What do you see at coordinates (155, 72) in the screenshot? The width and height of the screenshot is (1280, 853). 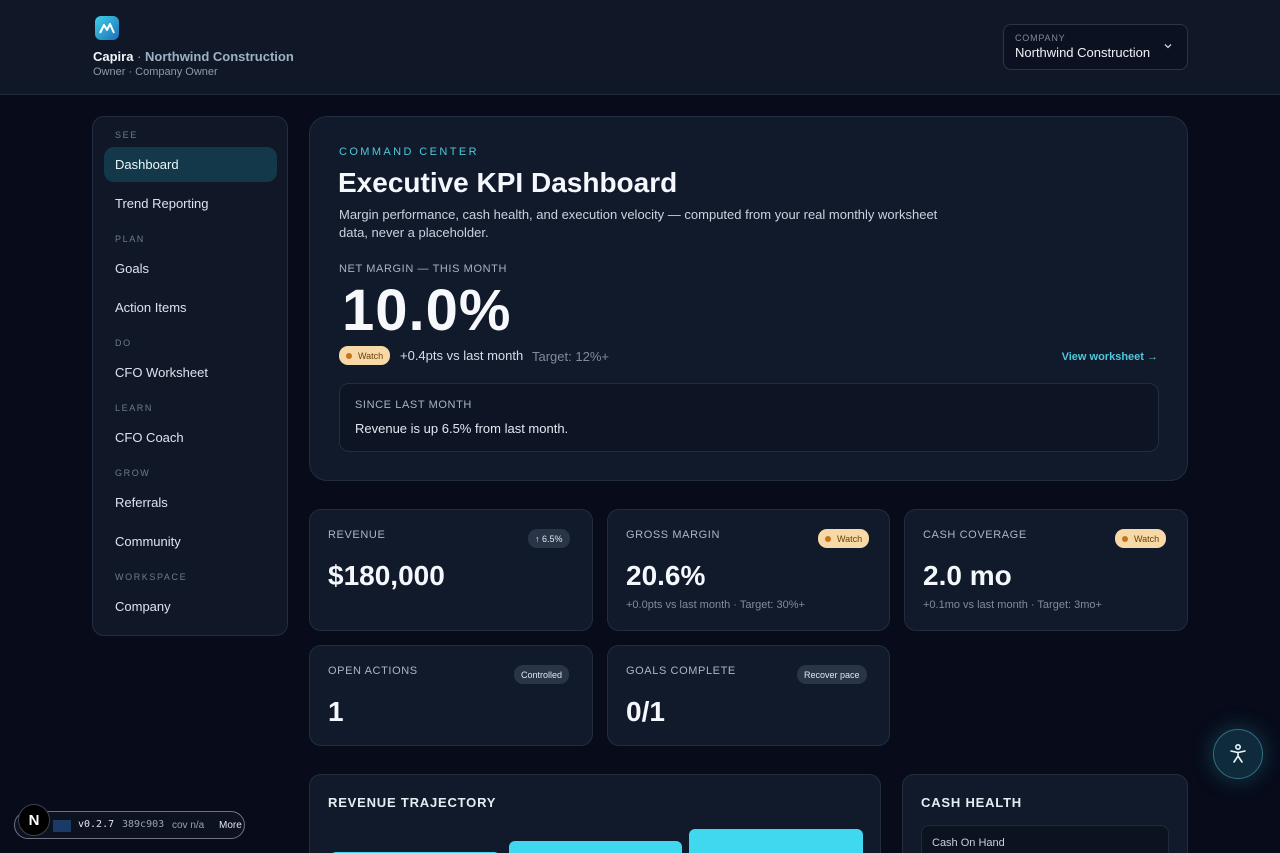 I see `user-role: Owner · Company Owner` at bounding box center [155, 72].